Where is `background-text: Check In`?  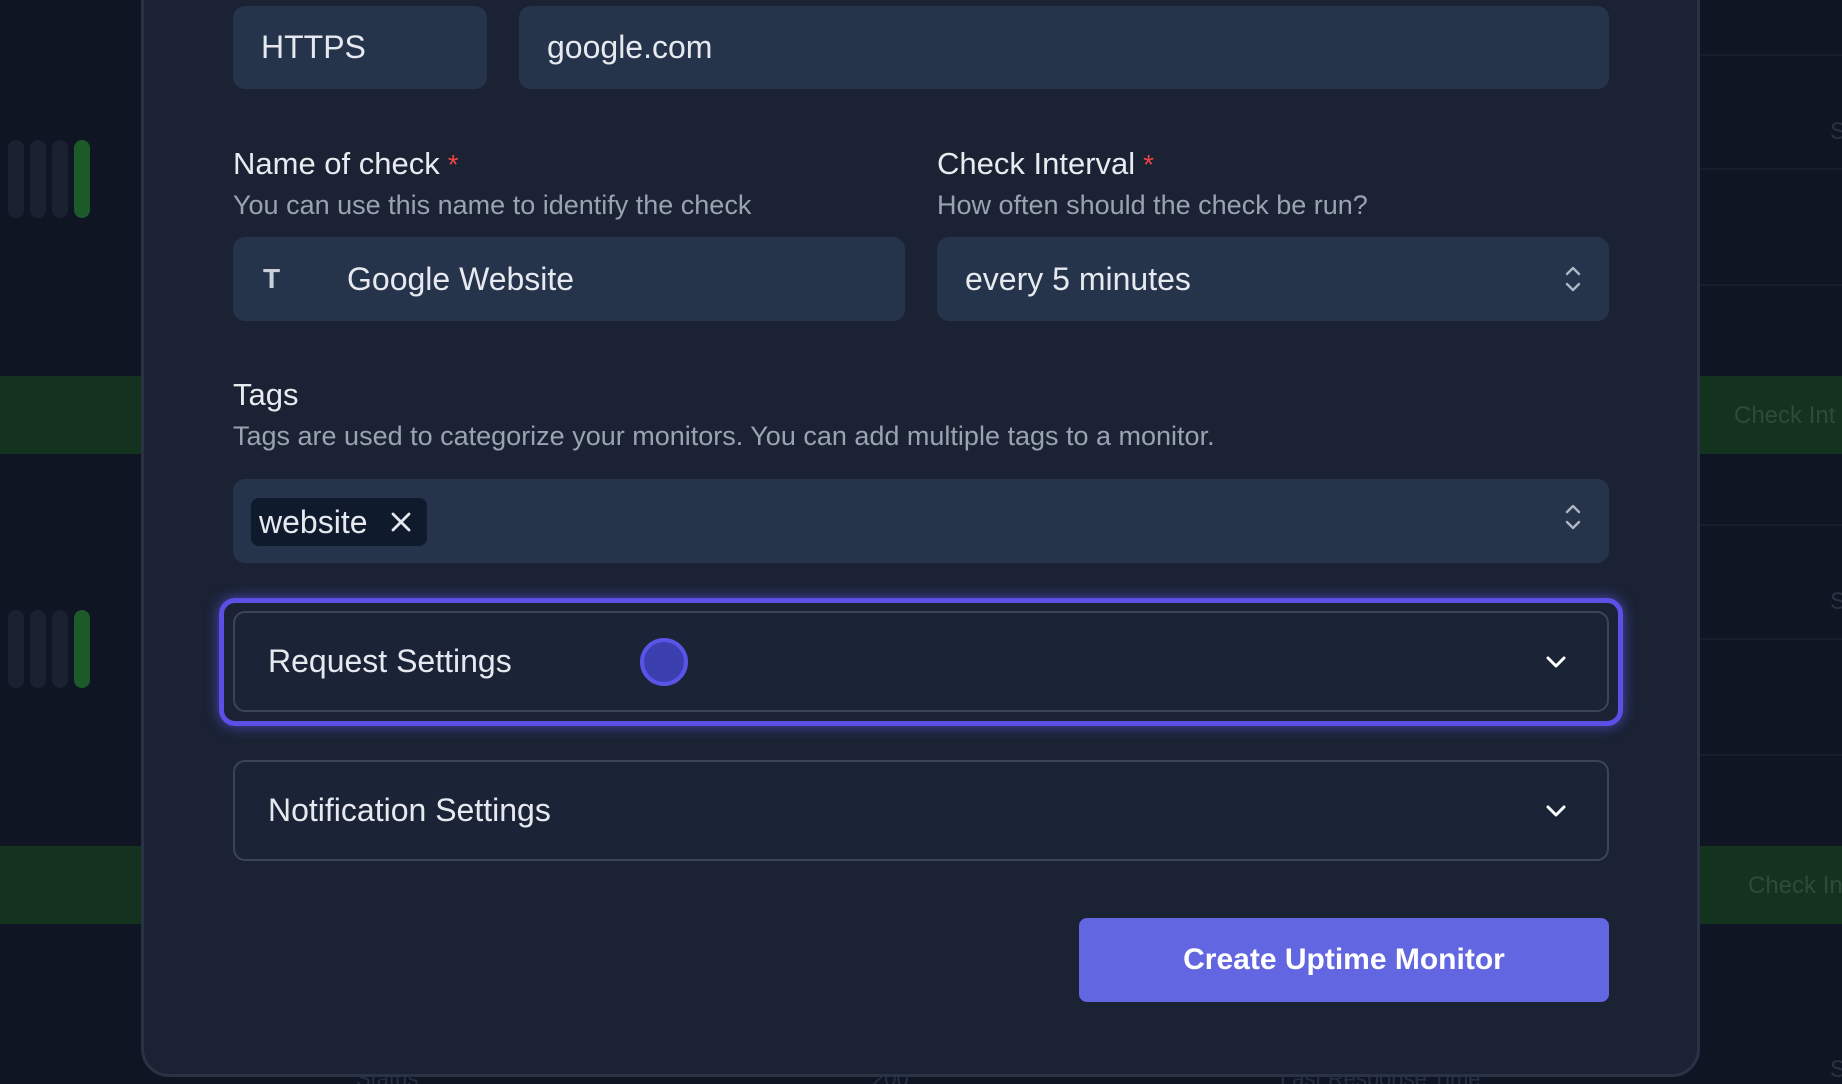 background-text: Check In is located at coordinates (1795, 885).